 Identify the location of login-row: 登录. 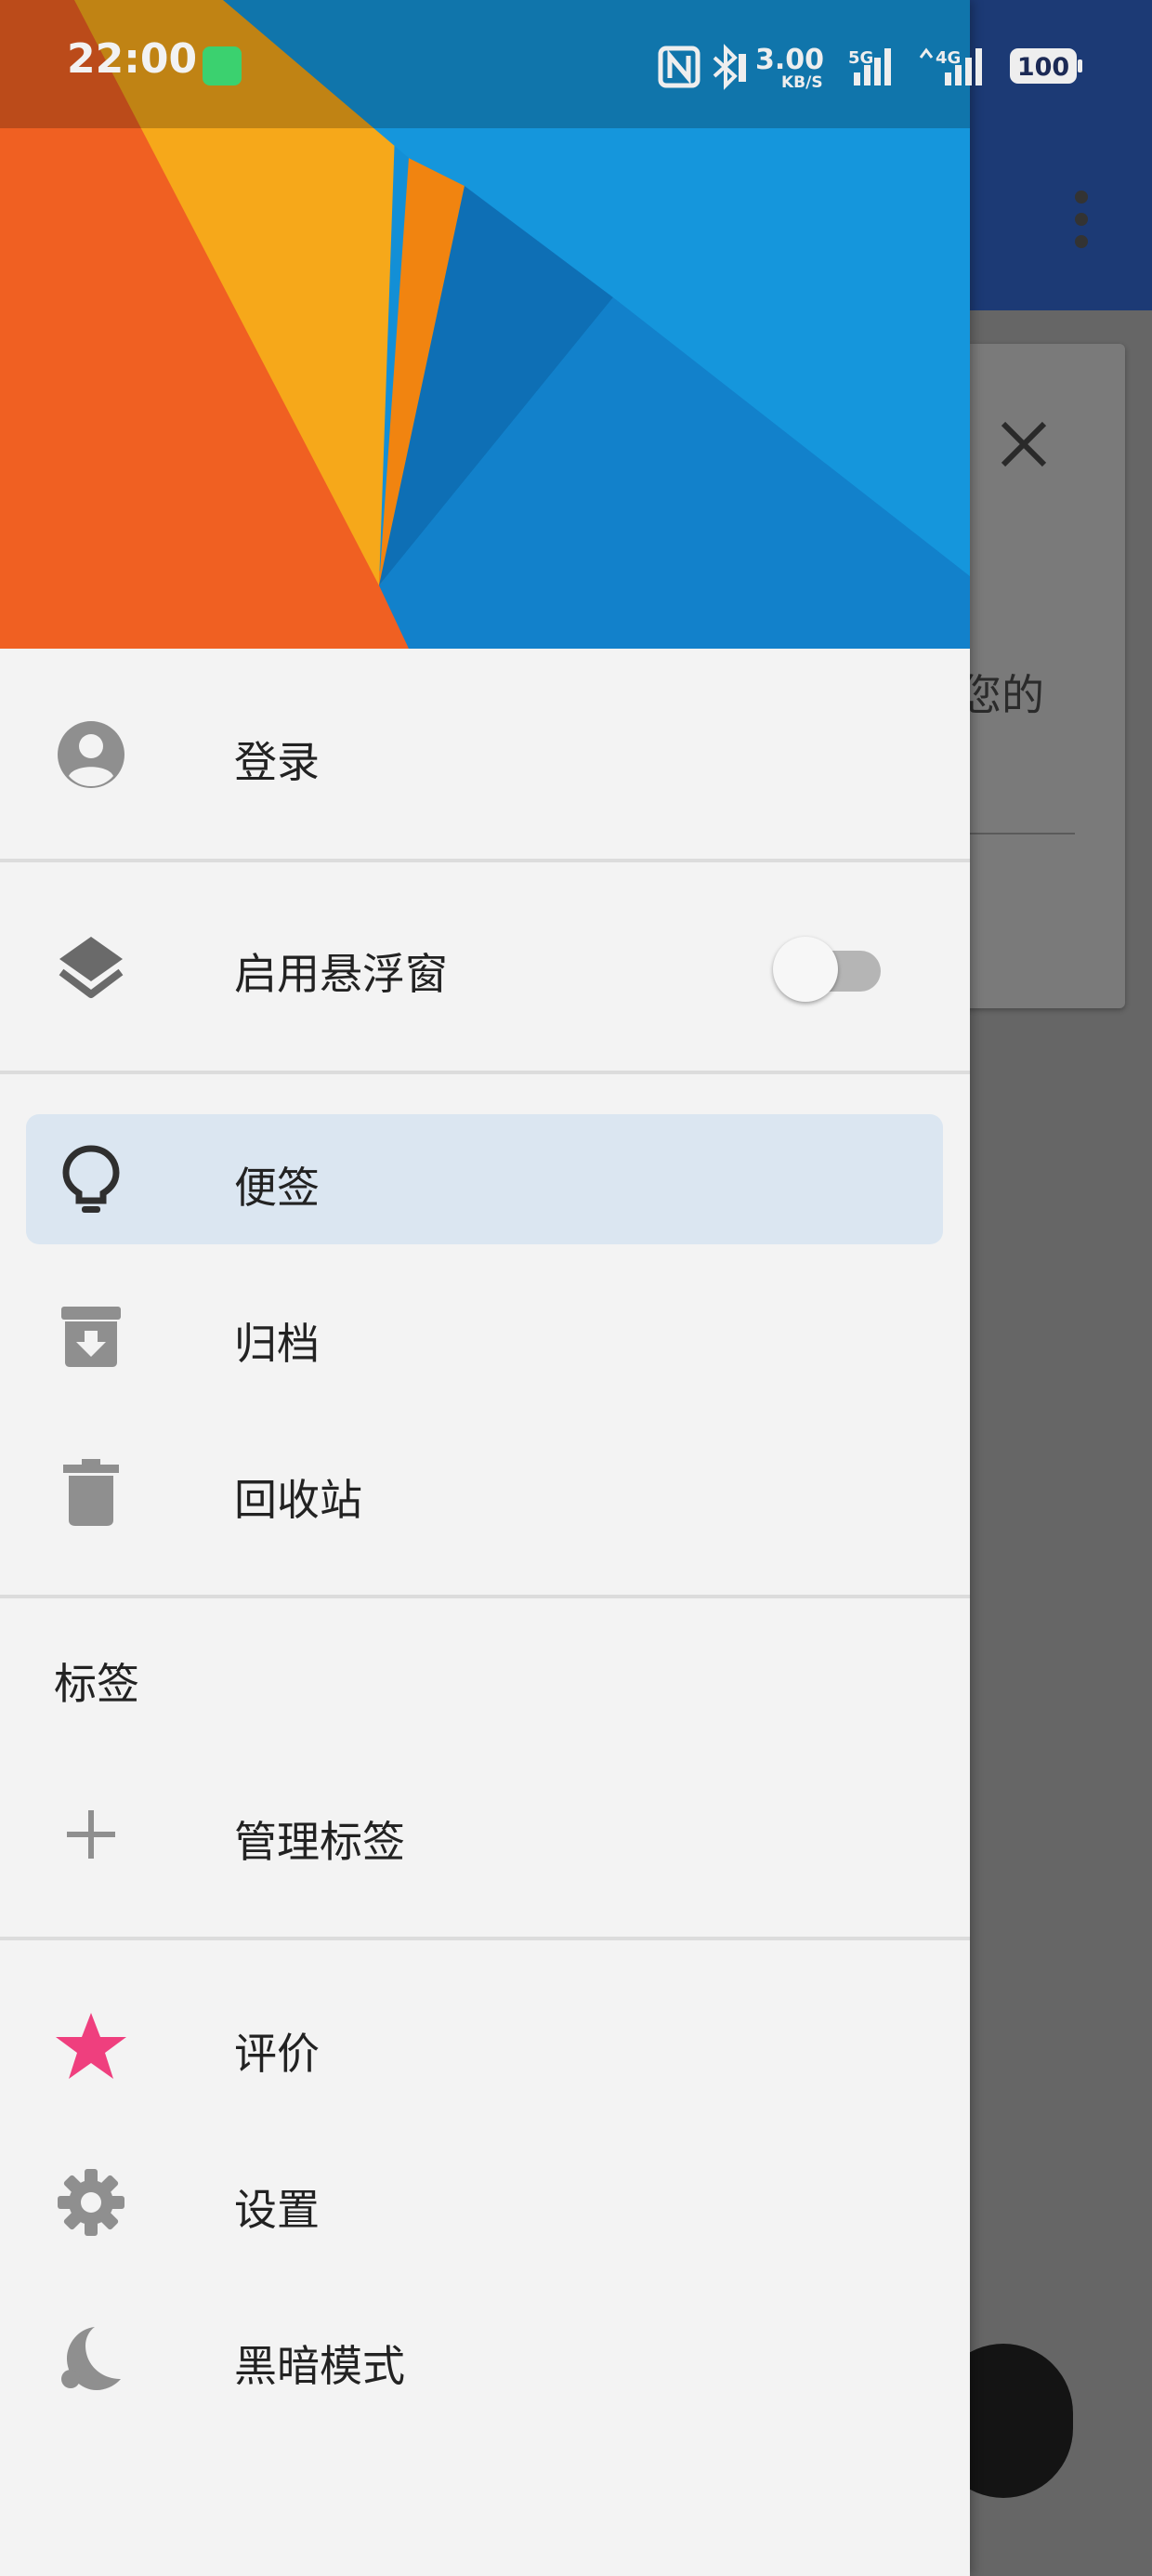
(485, 755).